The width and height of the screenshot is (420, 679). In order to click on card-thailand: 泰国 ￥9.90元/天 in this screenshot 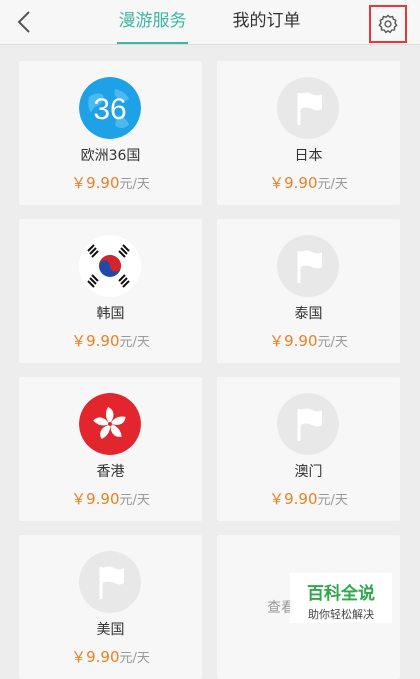, I will do `click(308, 291)`.